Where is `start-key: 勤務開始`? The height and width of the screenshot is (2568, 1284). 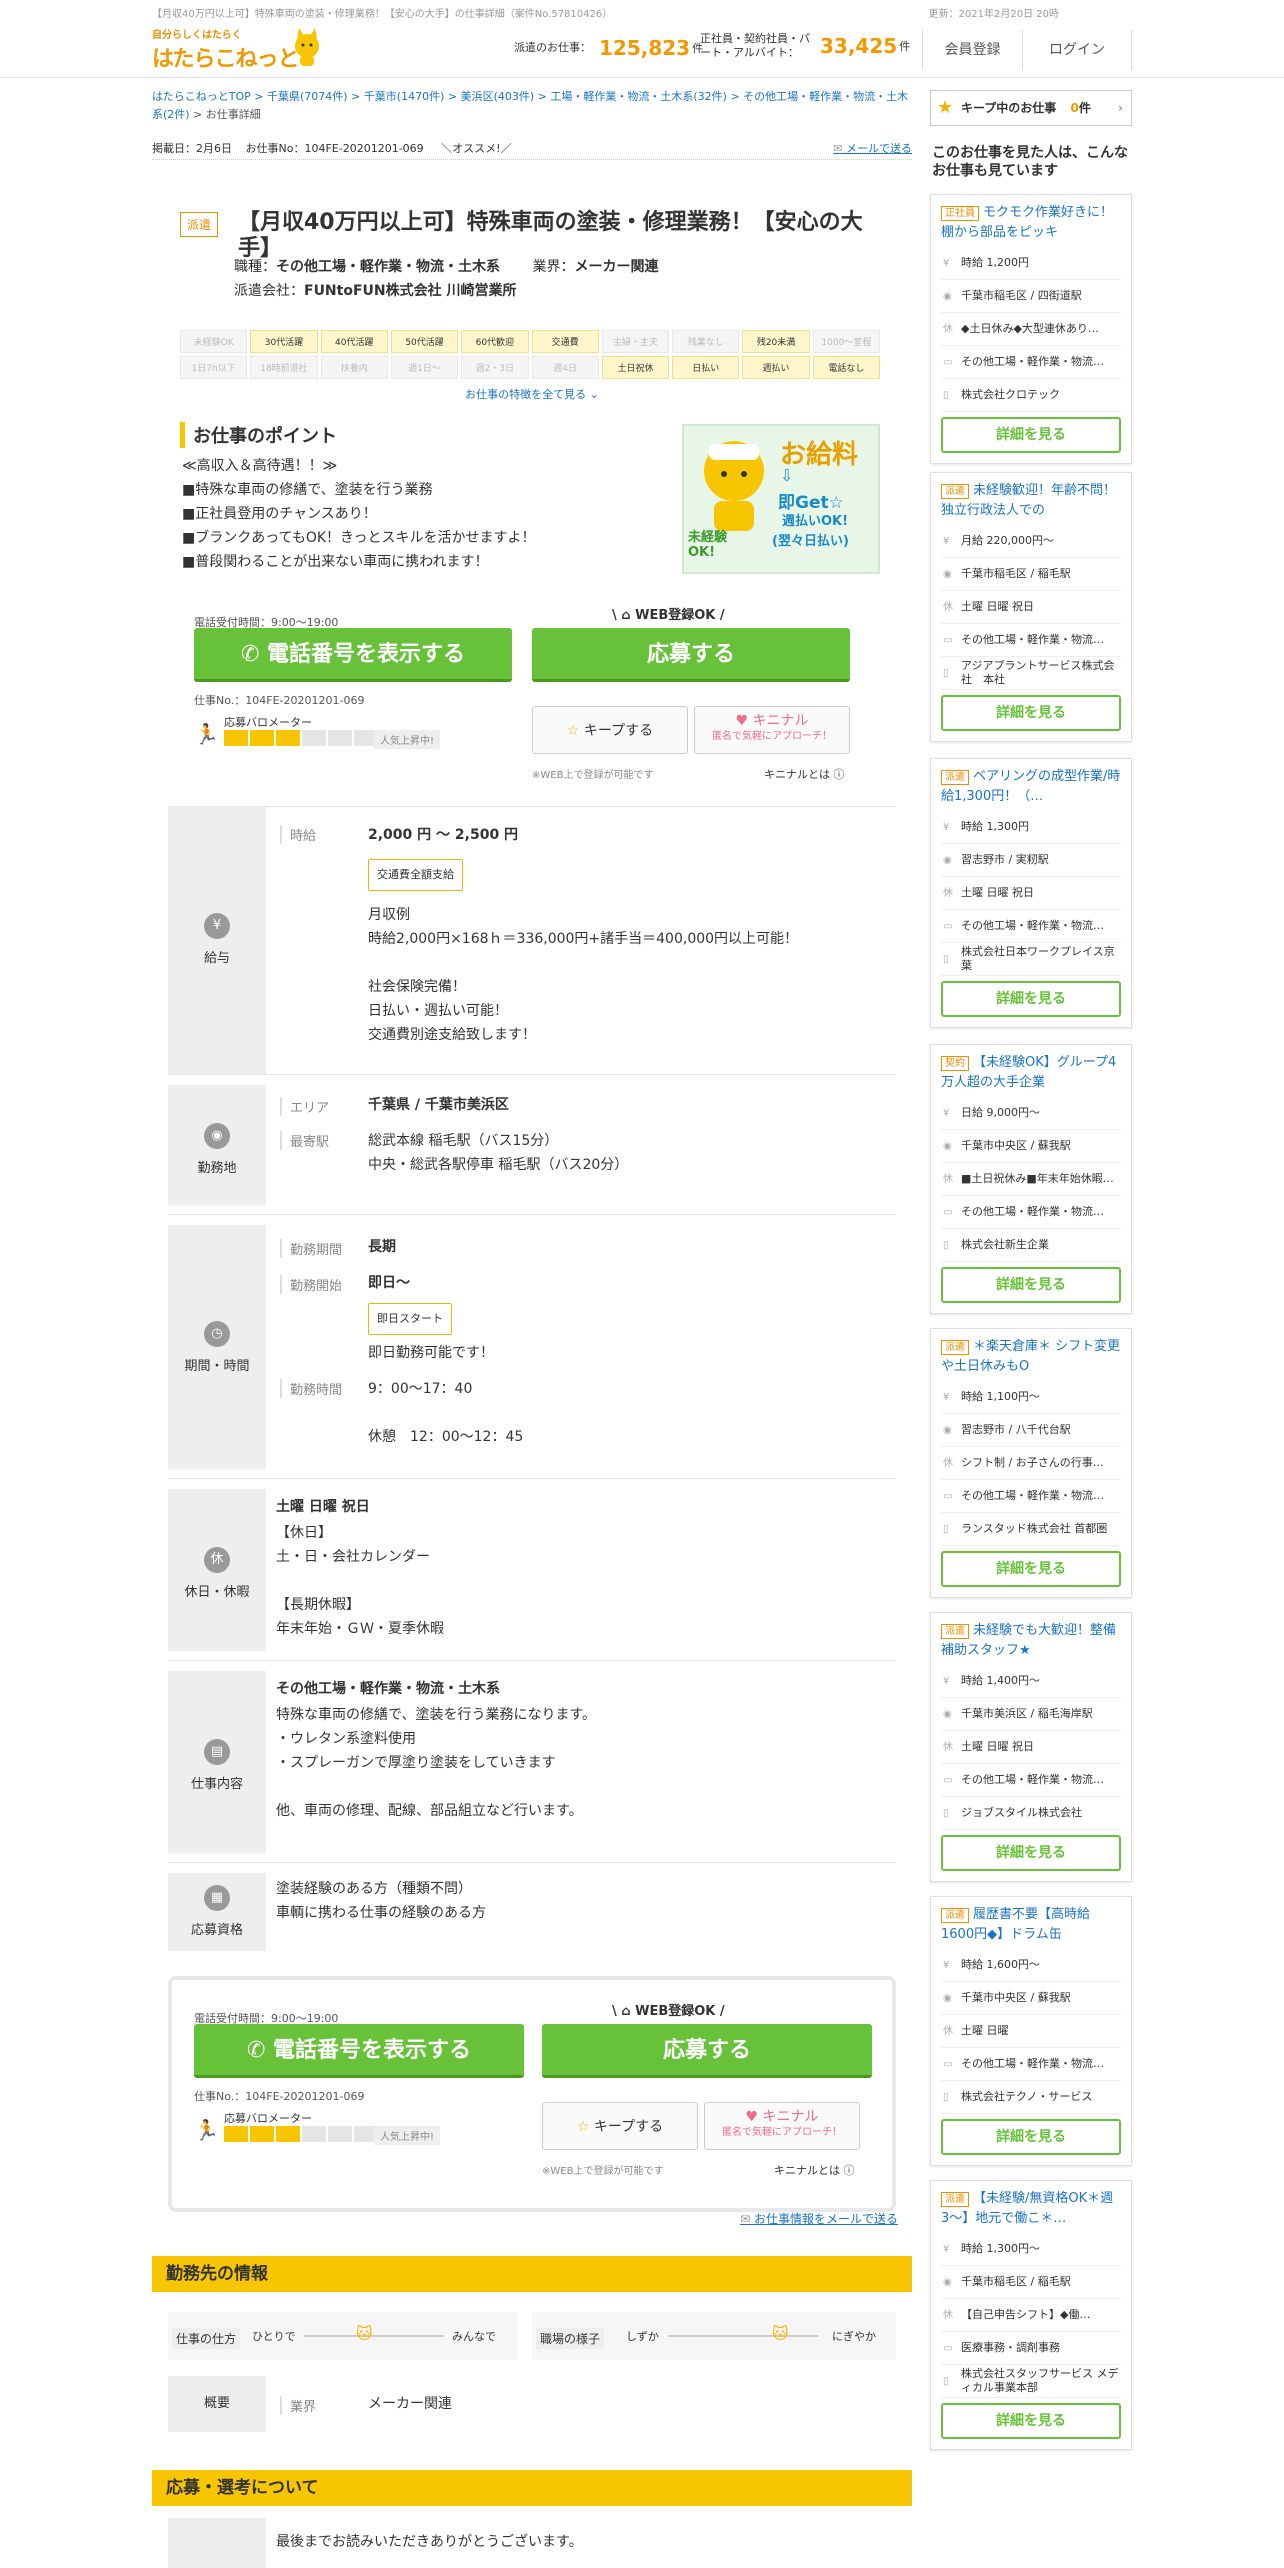 start-key: 勤務開始 is located at coordinates (311, 1284).